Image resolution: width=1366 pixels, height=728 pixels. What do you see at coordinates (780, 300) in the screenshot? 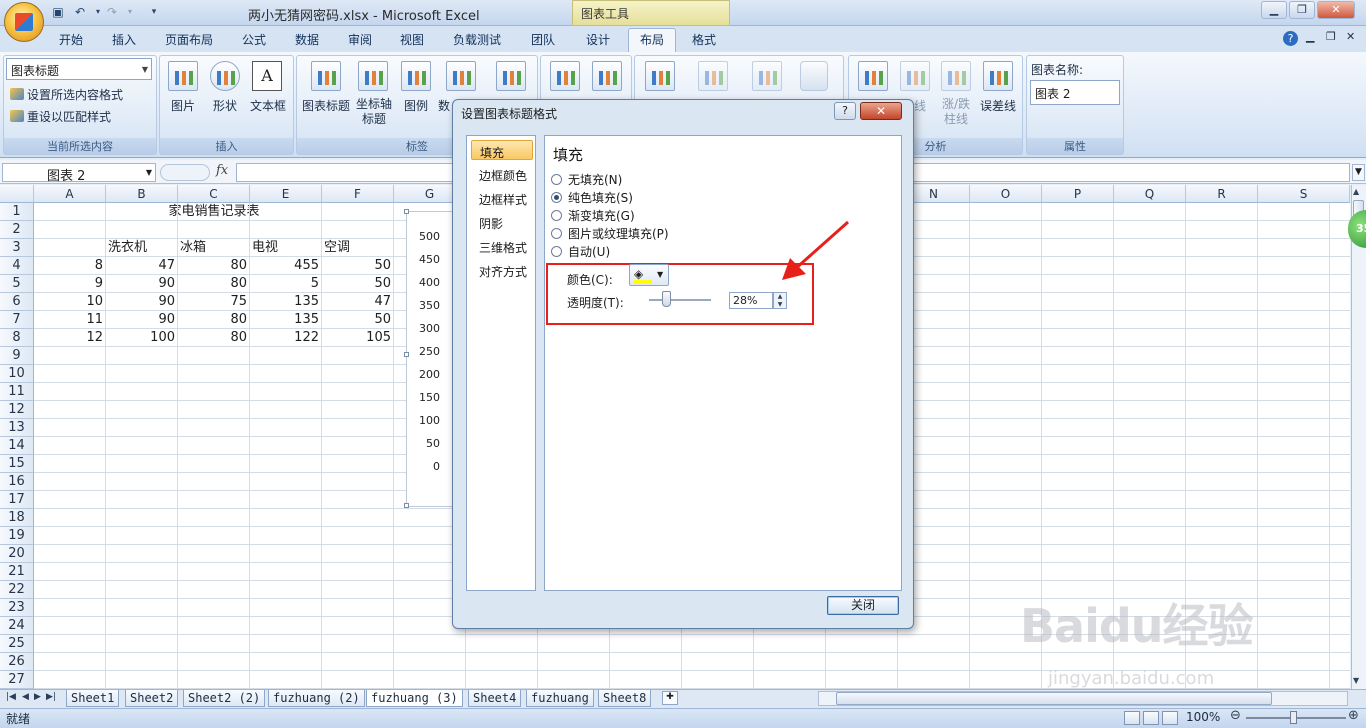
I see `transparency-spinner: ▲ ▼` at bounding box center [780, 300].